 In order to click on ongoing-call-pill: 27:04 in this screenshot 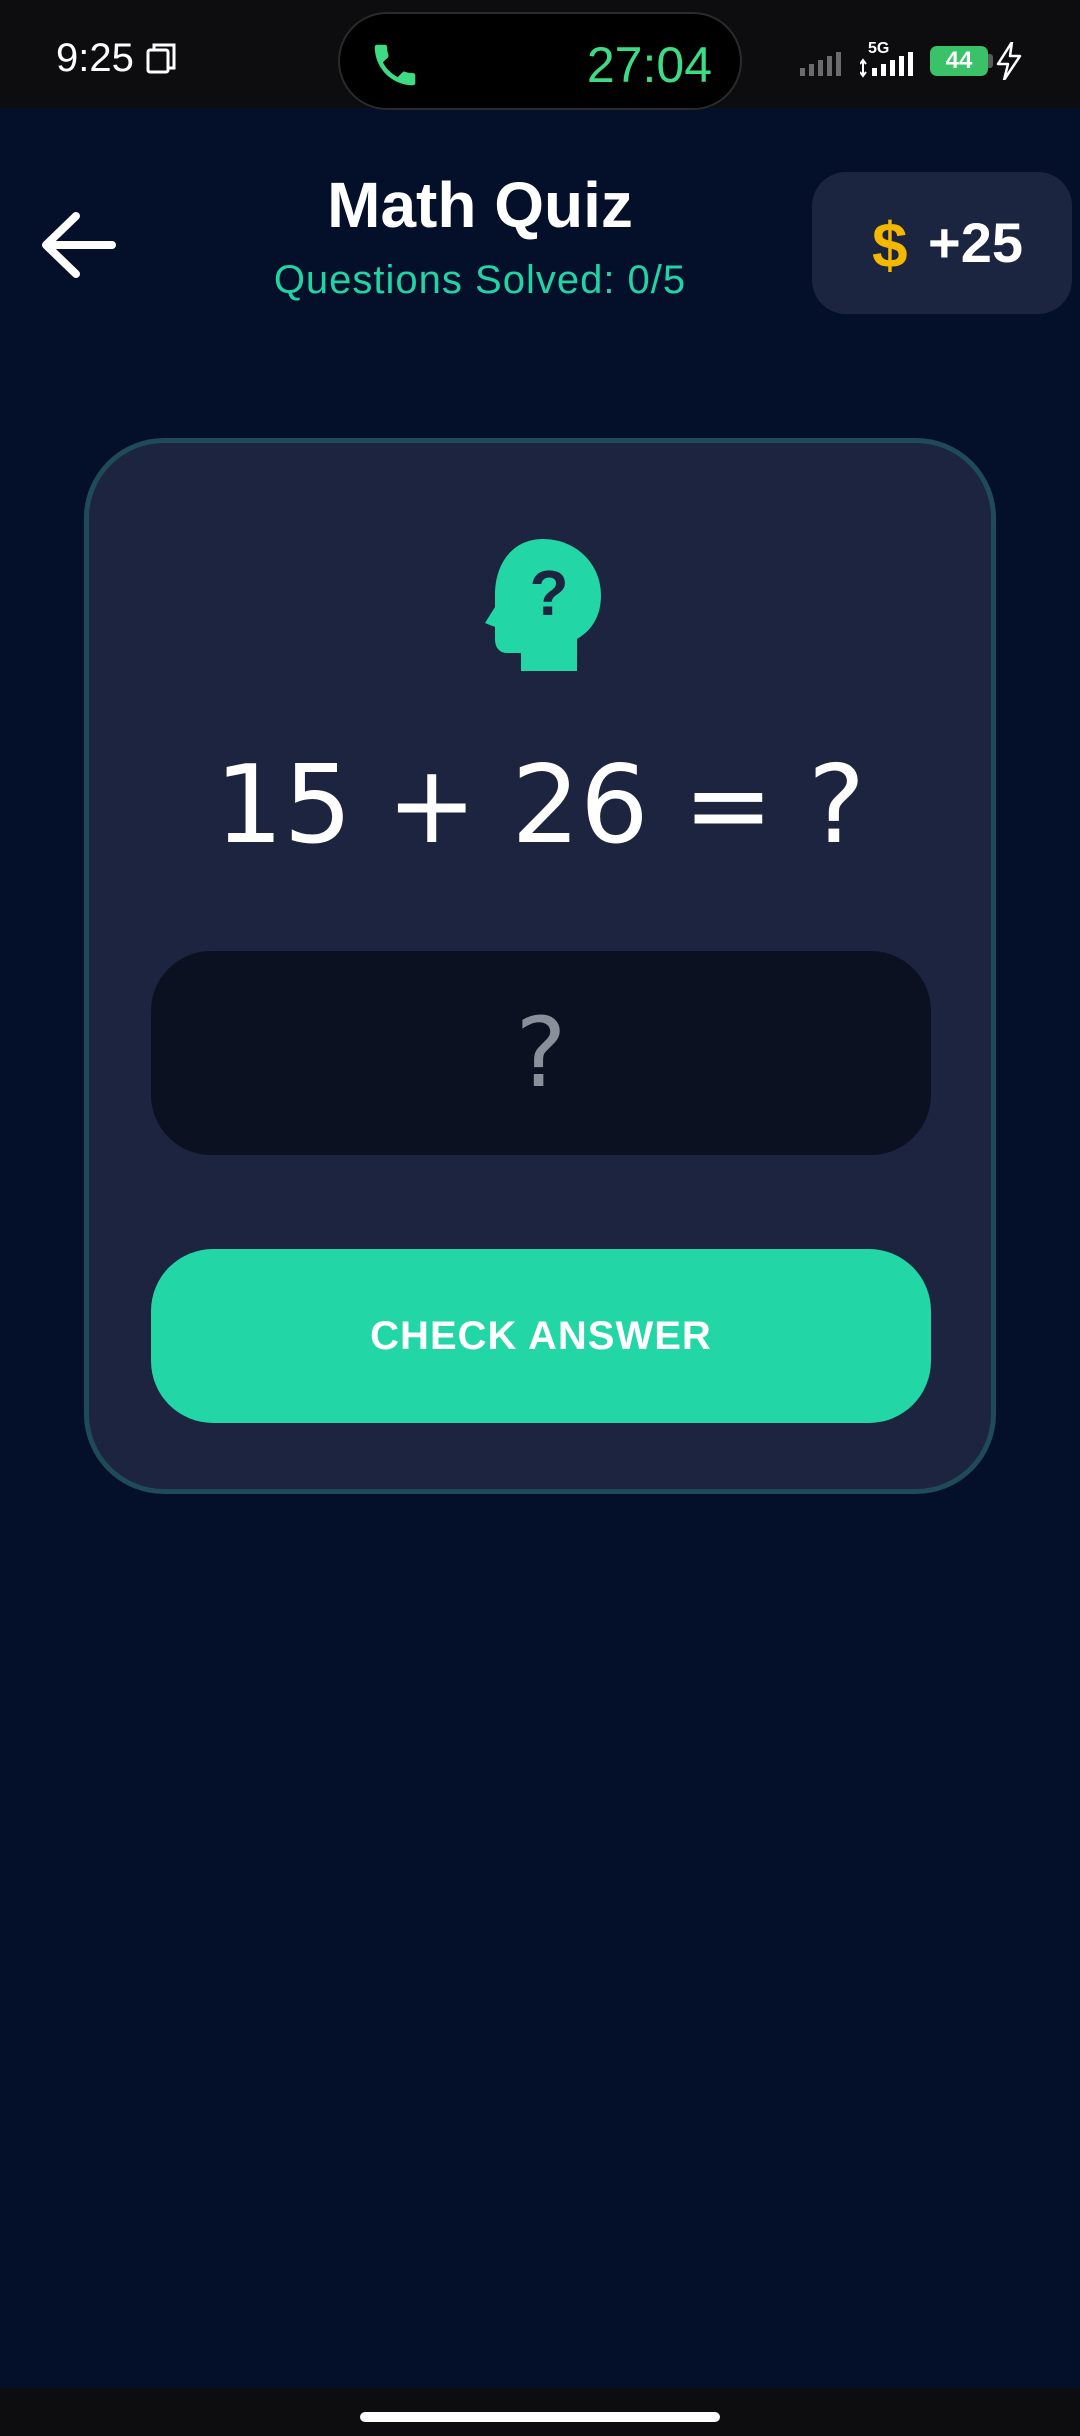, I will do `click(540, 61)`.